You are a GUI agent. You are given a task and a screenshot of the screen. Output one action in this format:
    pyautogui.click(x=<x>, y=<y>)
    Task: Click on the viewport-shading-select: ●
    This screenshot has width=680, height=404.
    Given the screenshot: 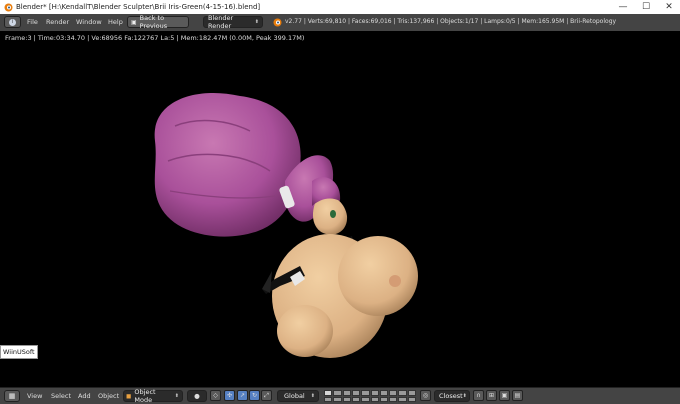 What is the action you would take?
    pyautogui.click(x=197, y=396)
    